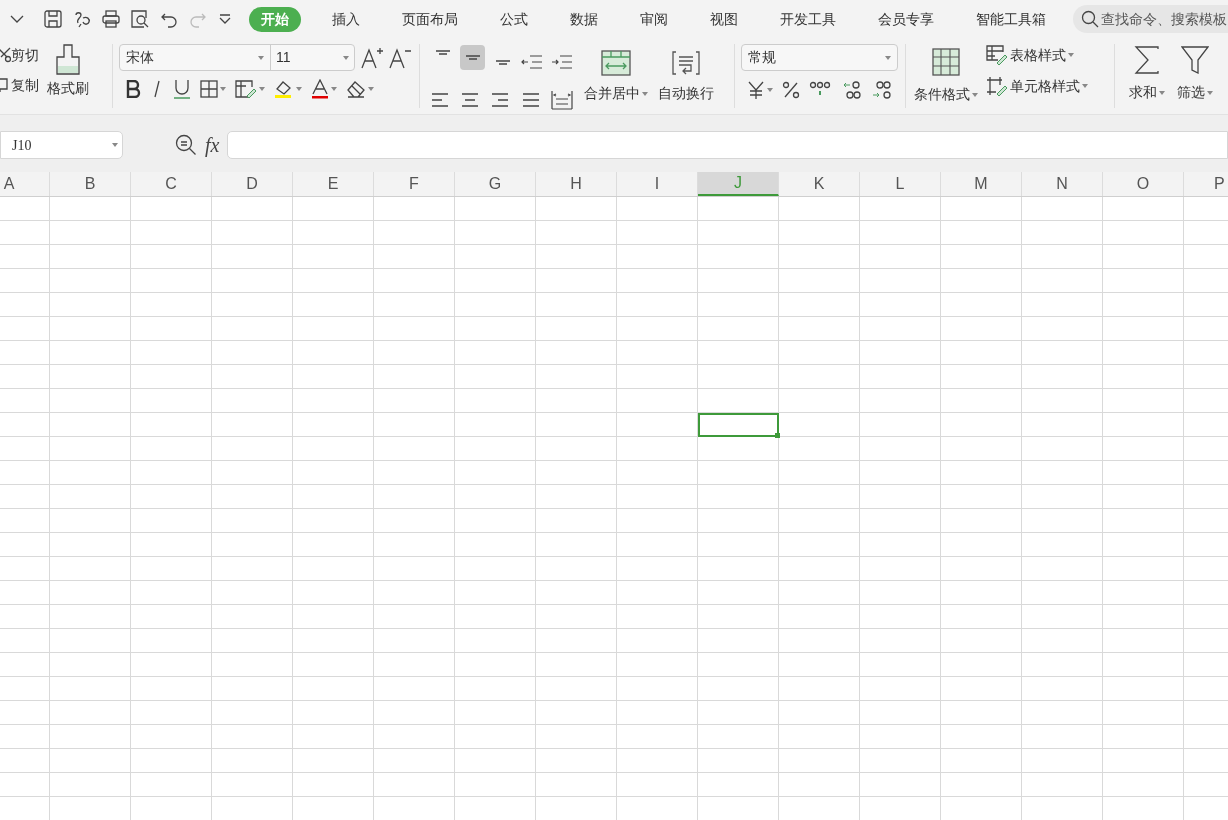 The height and width of the screenshot is (820, 1228). I want to click on conditional-format-icon, so click(946, 62).